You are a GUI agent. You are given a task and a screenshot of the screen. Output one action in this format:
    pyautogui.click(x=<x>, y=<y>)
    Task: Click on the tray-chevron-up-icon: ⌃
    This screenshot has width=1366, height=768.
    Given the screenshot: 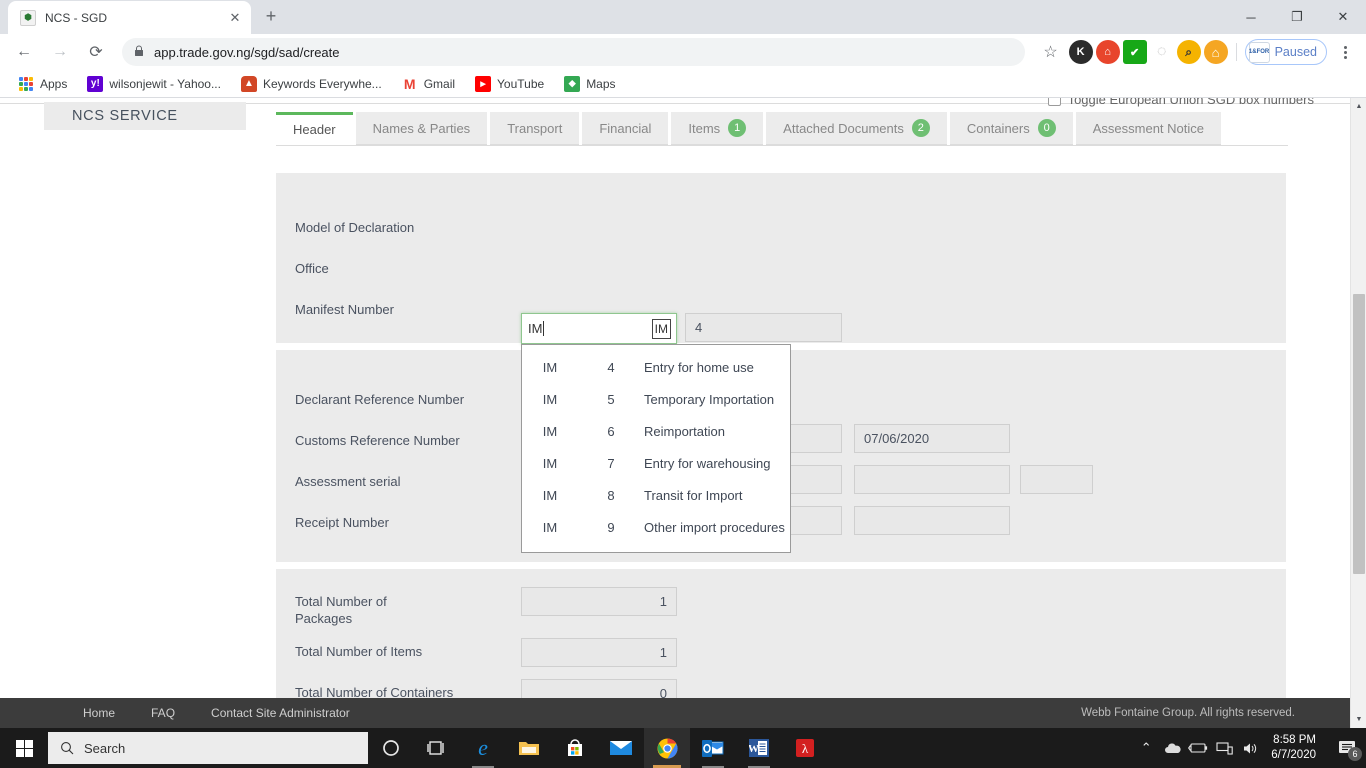 What is the action you would take?
    pyautogui.click(x=1146, y=748)
    